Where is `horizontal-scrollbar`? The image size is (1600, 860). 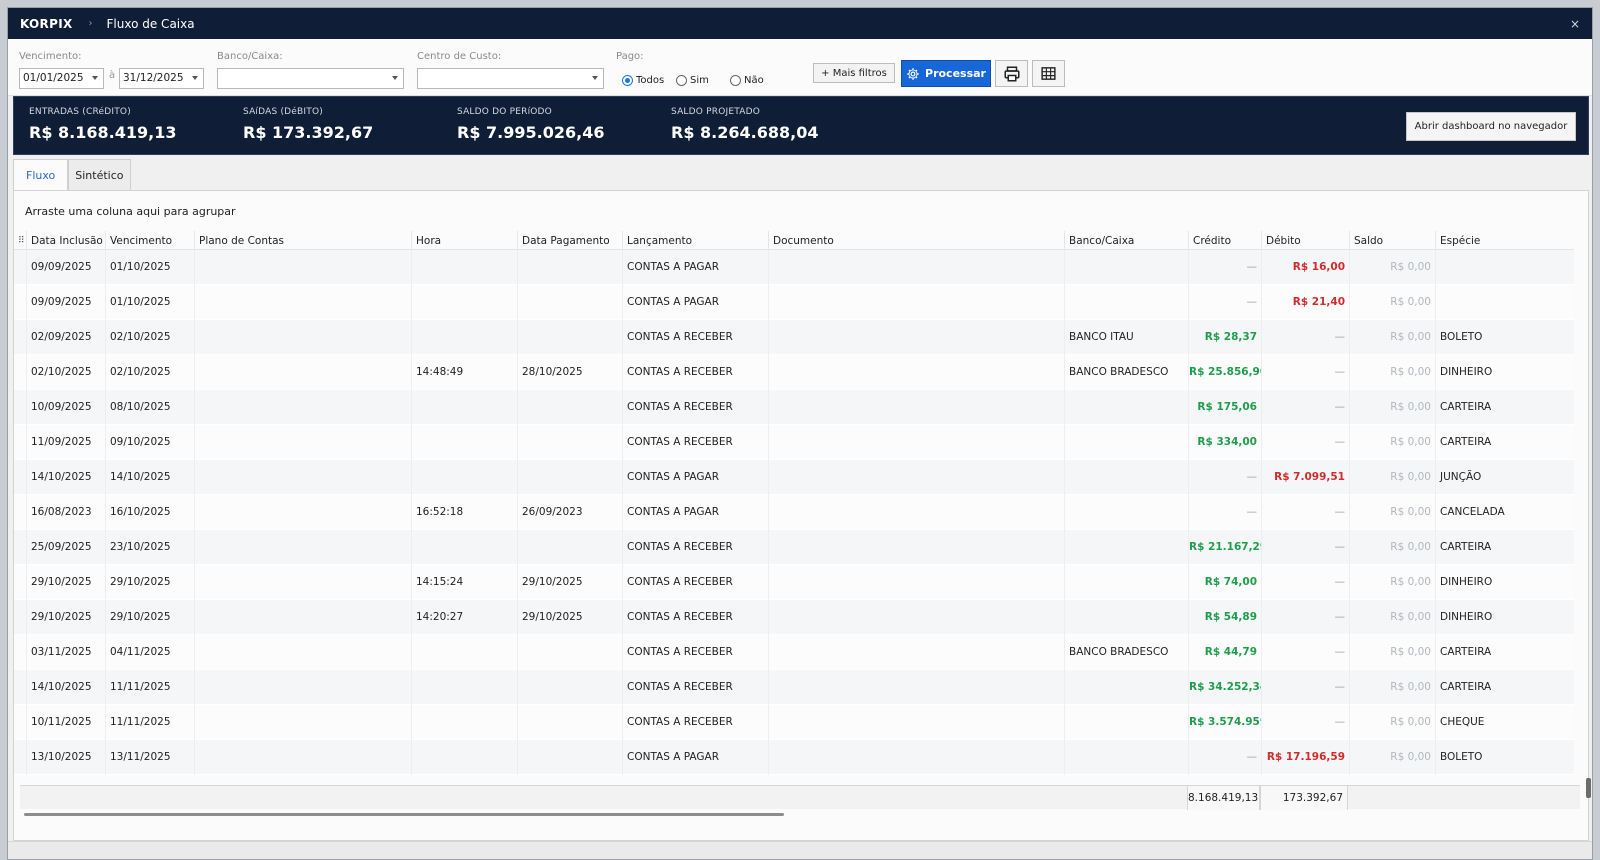
horizontal-scrollbar is located at coordinates (404, 814).